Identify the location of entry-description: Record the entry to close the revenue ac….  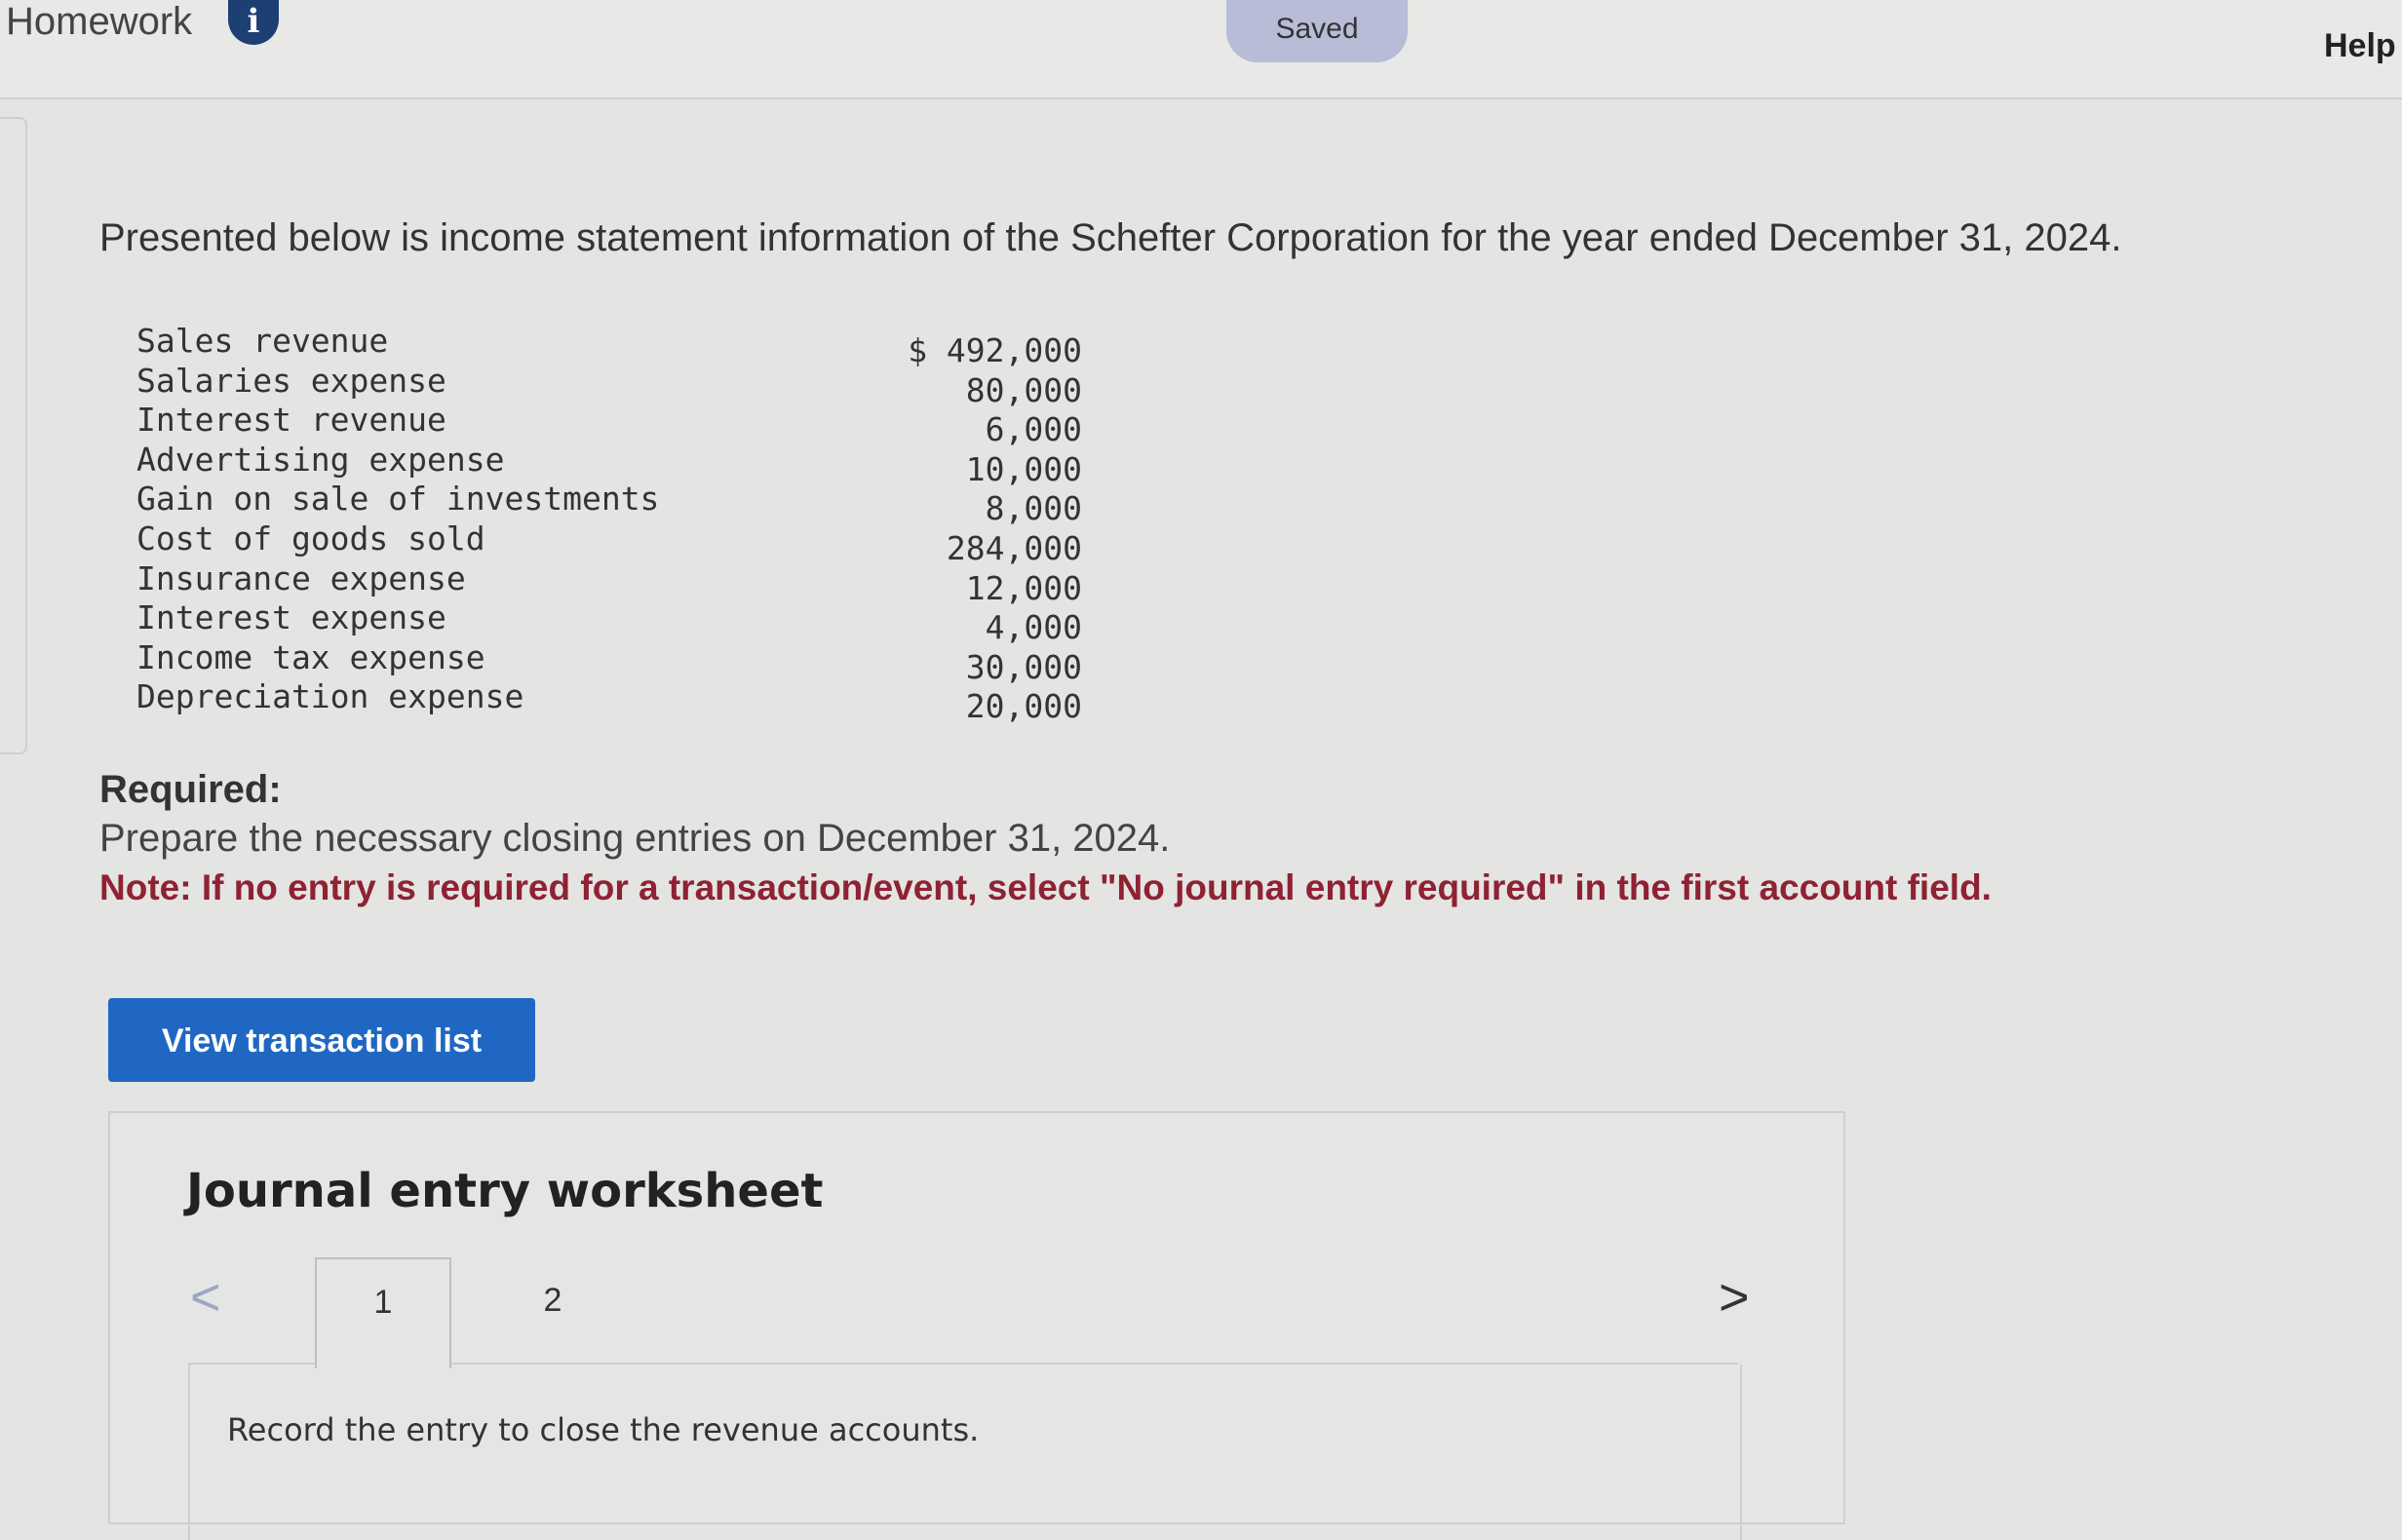
(603, 1429).